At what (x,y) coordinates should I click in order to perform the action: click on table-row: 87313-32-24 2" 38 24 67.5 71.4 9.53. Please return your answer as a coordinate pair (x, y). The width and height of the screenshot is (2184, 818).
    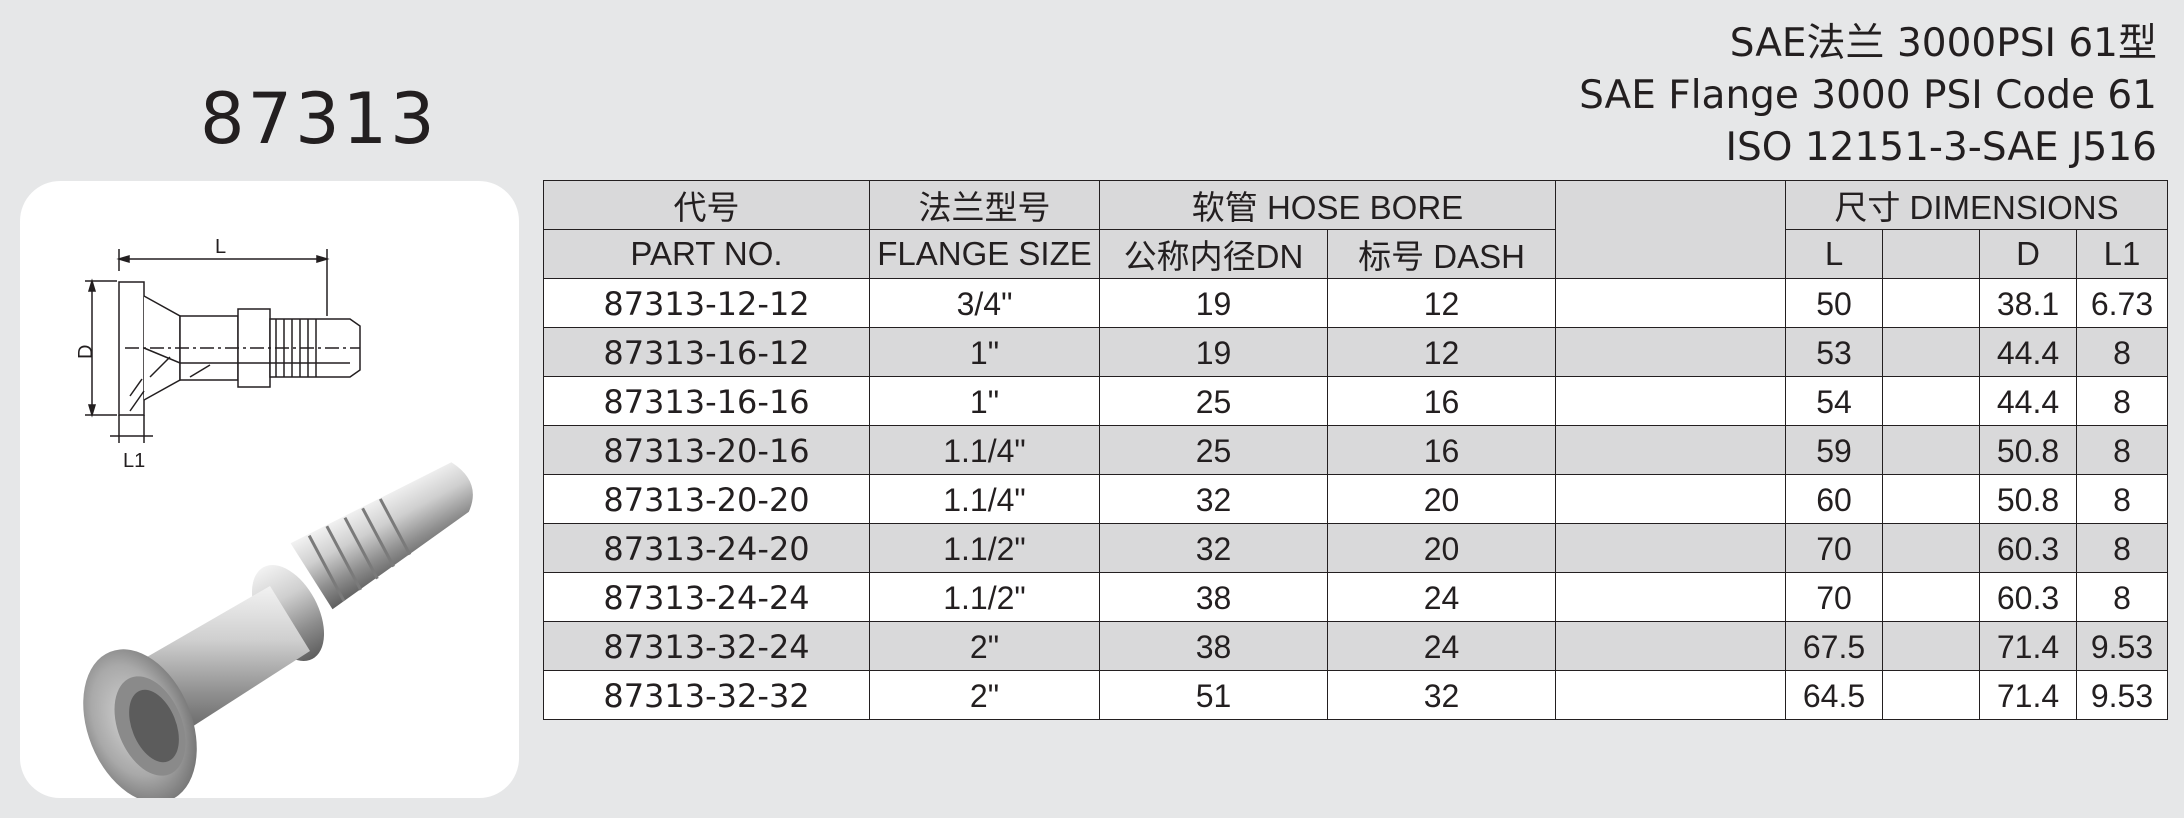
    Looking at the image, I should click on (1355, 646).